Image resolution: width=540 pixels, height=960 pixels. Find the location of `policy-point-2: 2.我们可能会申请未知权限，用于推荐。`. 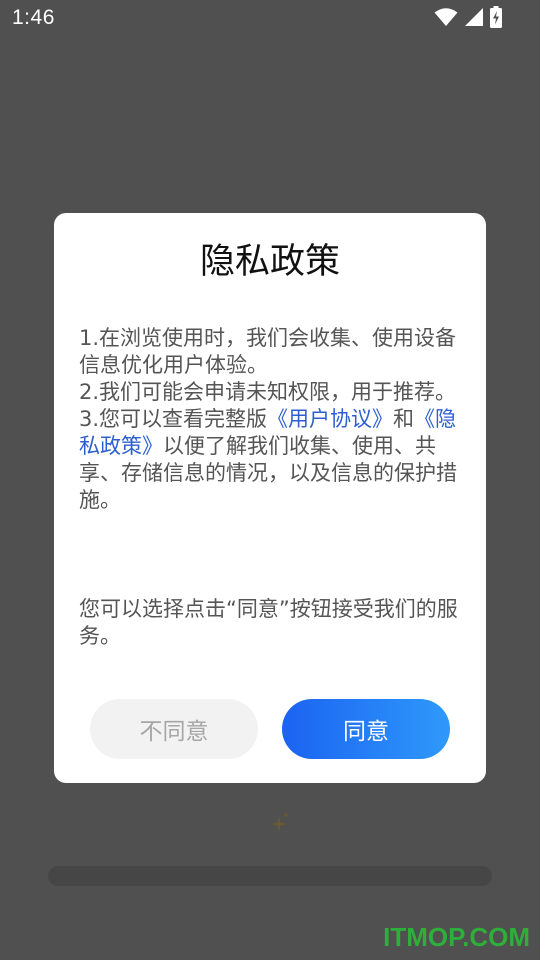

policy-point-2: 2.我们可能会申请未知权限，用于推荐。 is located at coordinates (268, 392).